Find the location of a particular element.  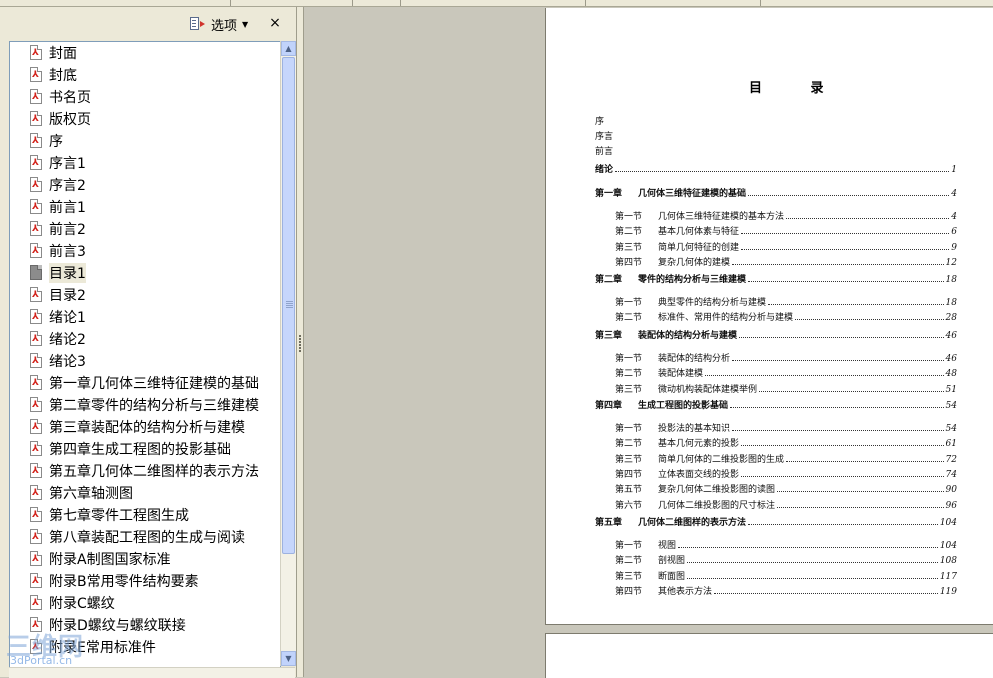

toc-section-row: 第二节 剖视图 108 is located at coordinates (786, 559).